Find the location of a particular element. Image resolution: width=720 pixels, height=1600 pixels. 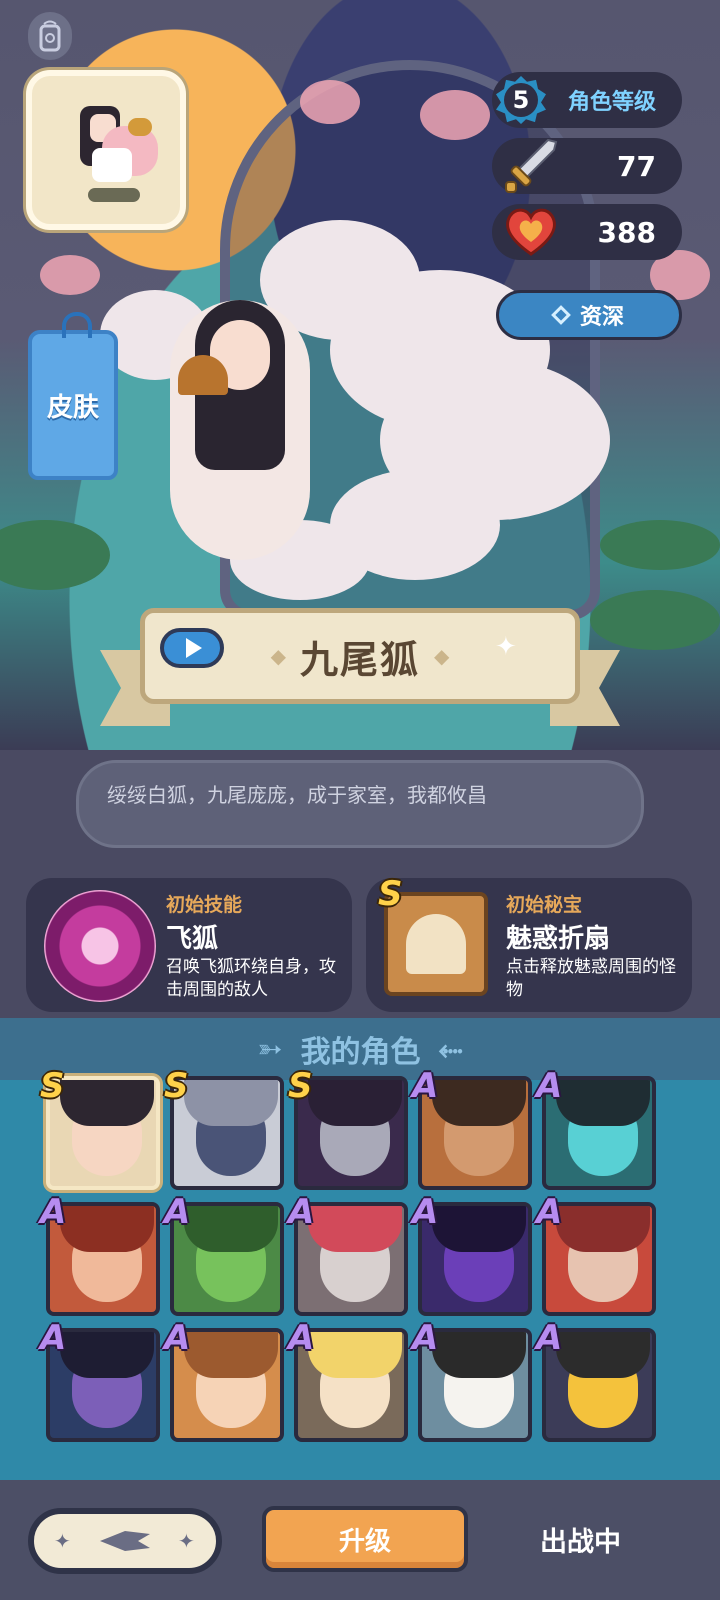

fox-skill-icon is located at coordinates (100, 946).